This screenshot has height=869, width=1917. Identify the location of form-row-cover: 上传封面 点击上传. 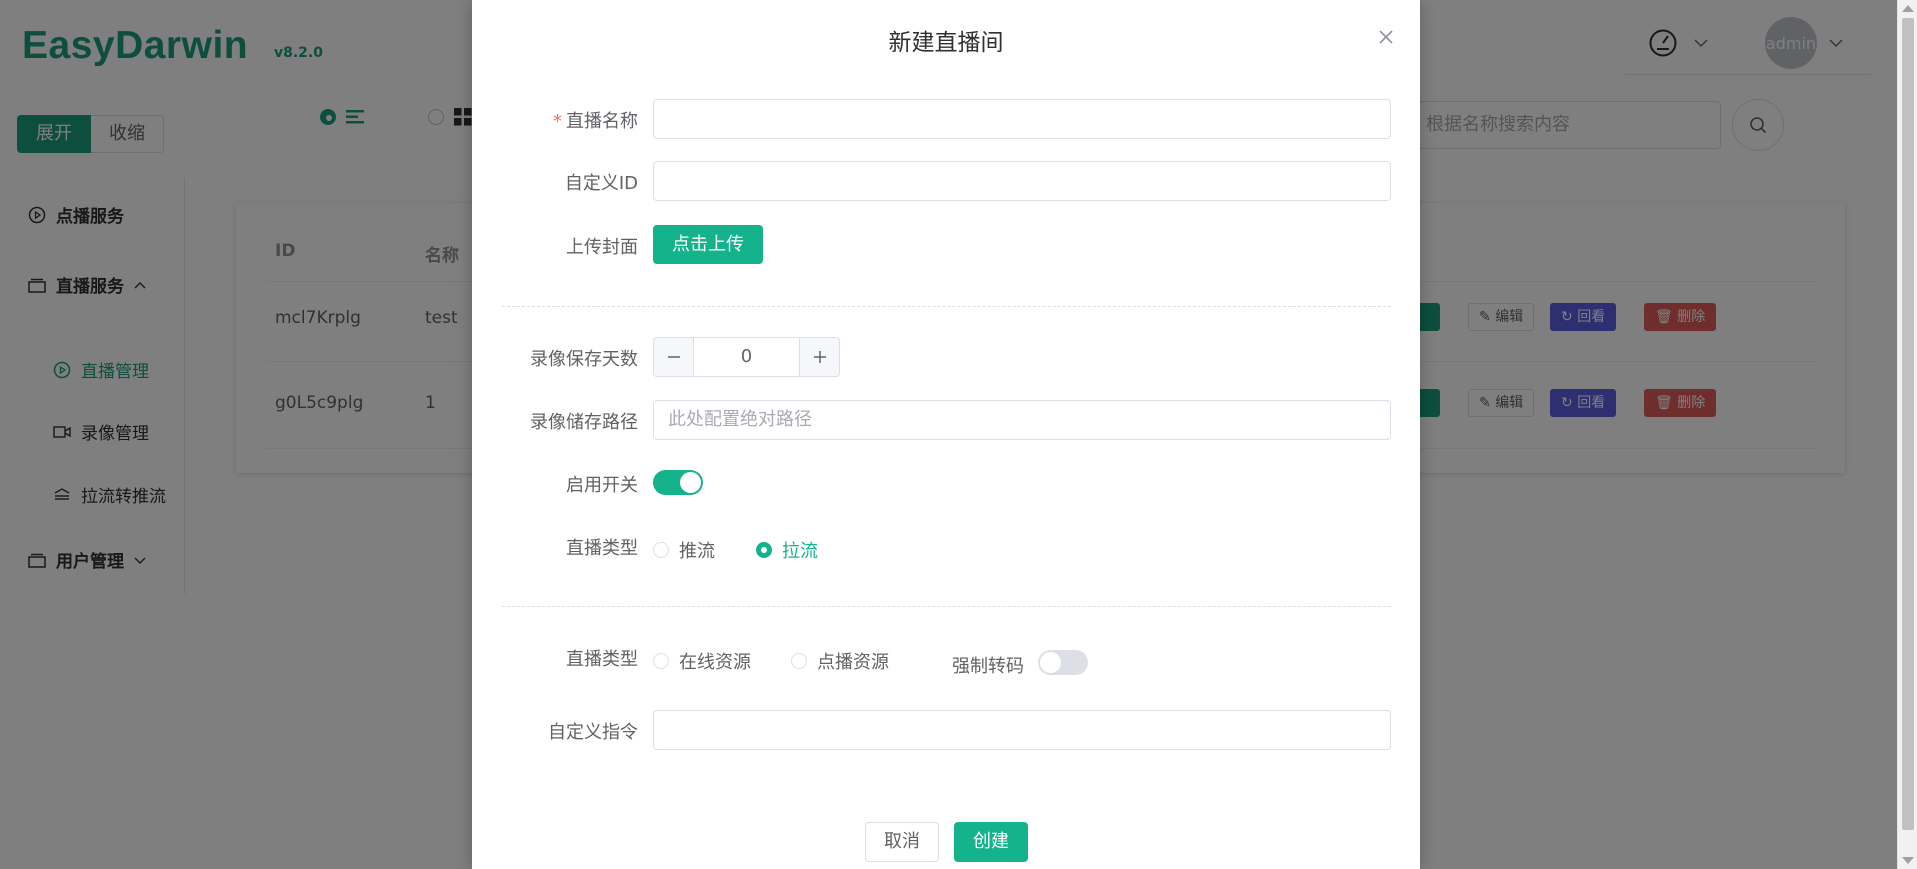
(946, 245).